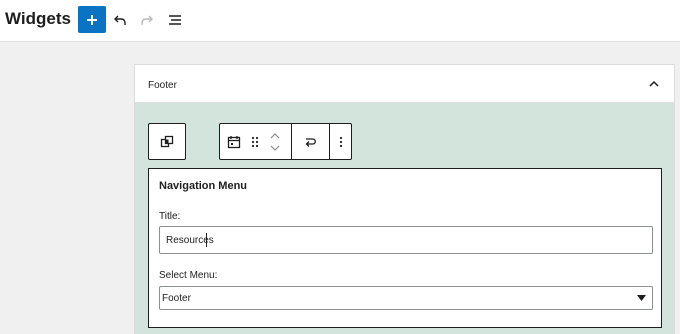  I want to click on undo-button, so click(120, 20).